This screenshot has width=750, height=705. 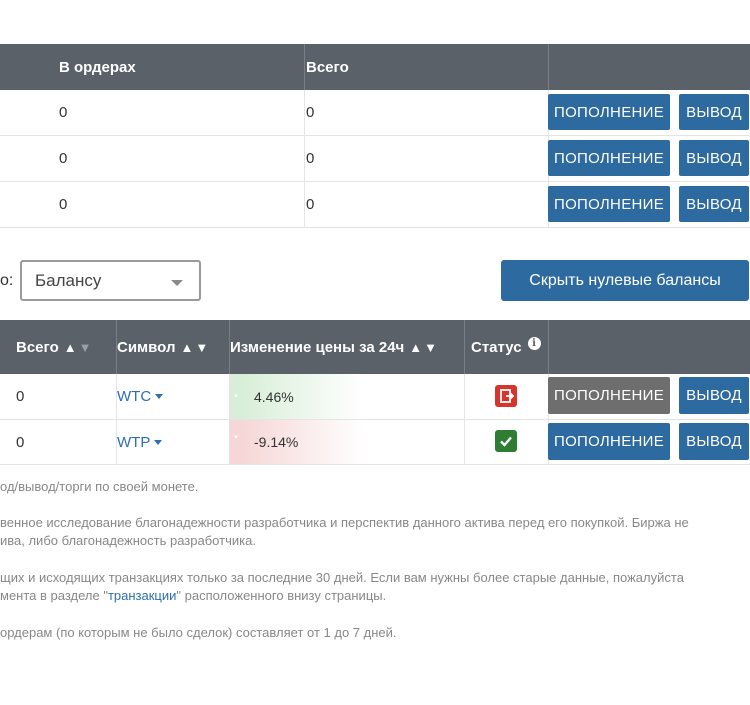 What do you see at coordinates (609, 395) in the screenshot?
I see `deposit-button-disabled: ПОПОЛНЕНИЕ` at bounding box center [609, 395].